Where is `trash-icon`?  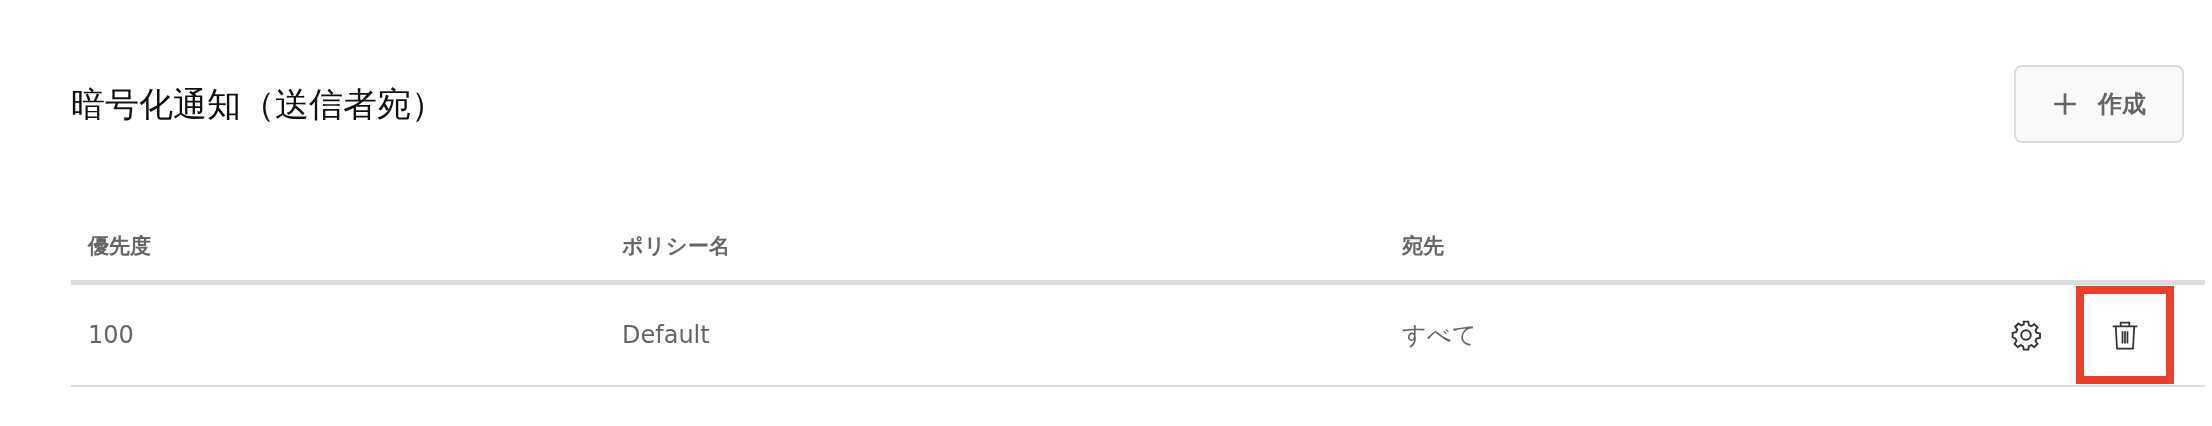 trash-icon is located at coordinates (2125, 335).